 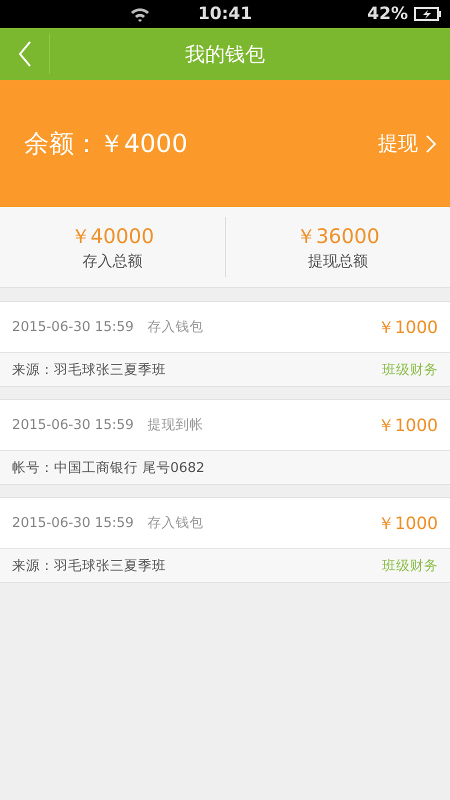 What do you see at coordinates (176, 425) in the screenshot?
I see `record-type: 提现到帐` at bounding box center [176, 425].